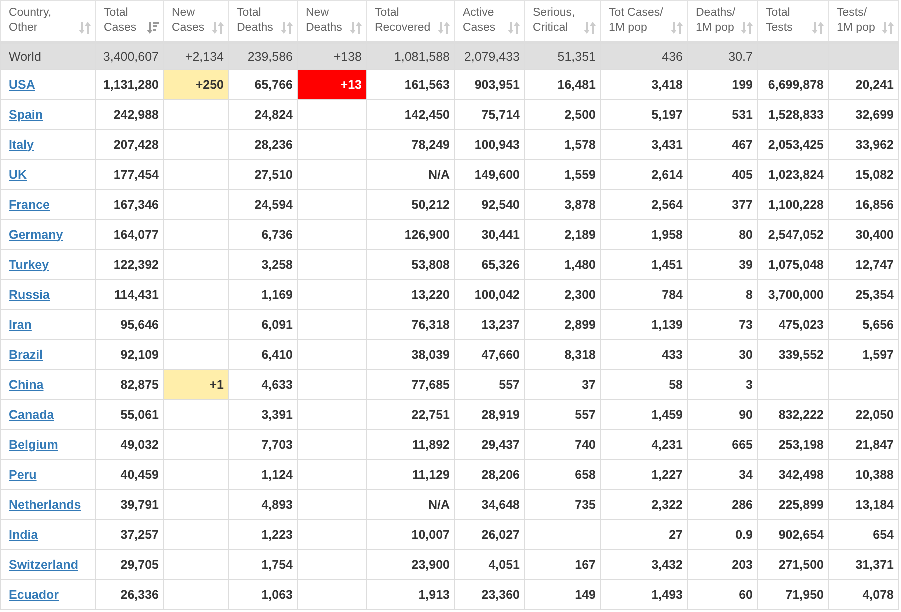 Image resolution: width=901 pixels, height=612 pixels. I want to click on table-cell: 903,951, so click(489, 85).